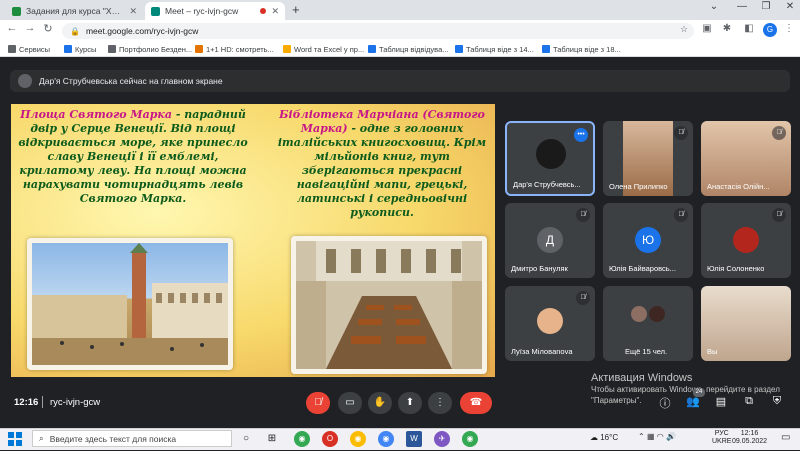 The width and height of the screenshot is (800, 451). Describe the element at coordinates (736, 268) in the screenshot. I see `participant-name: Юлія Солоненко` at that location.